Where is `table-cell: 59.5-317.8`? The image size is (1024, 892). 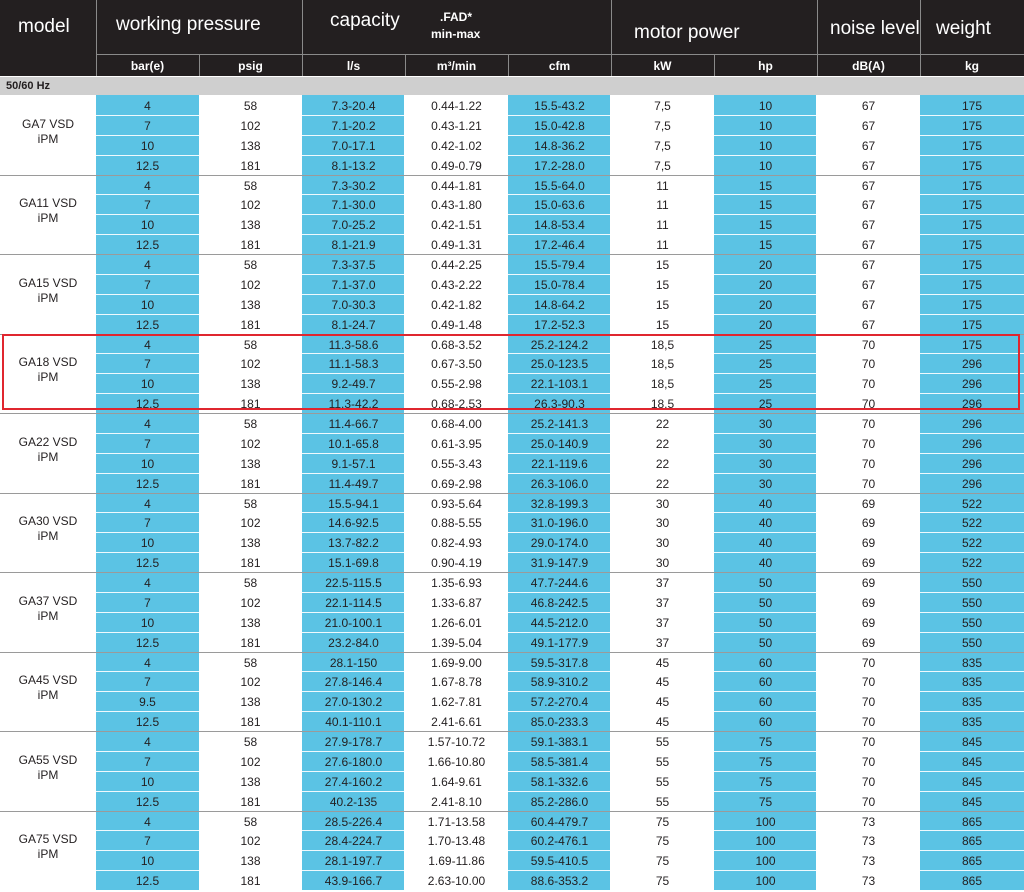 table-cell: 59.5-317.8 is located at coordinates (559, 662).